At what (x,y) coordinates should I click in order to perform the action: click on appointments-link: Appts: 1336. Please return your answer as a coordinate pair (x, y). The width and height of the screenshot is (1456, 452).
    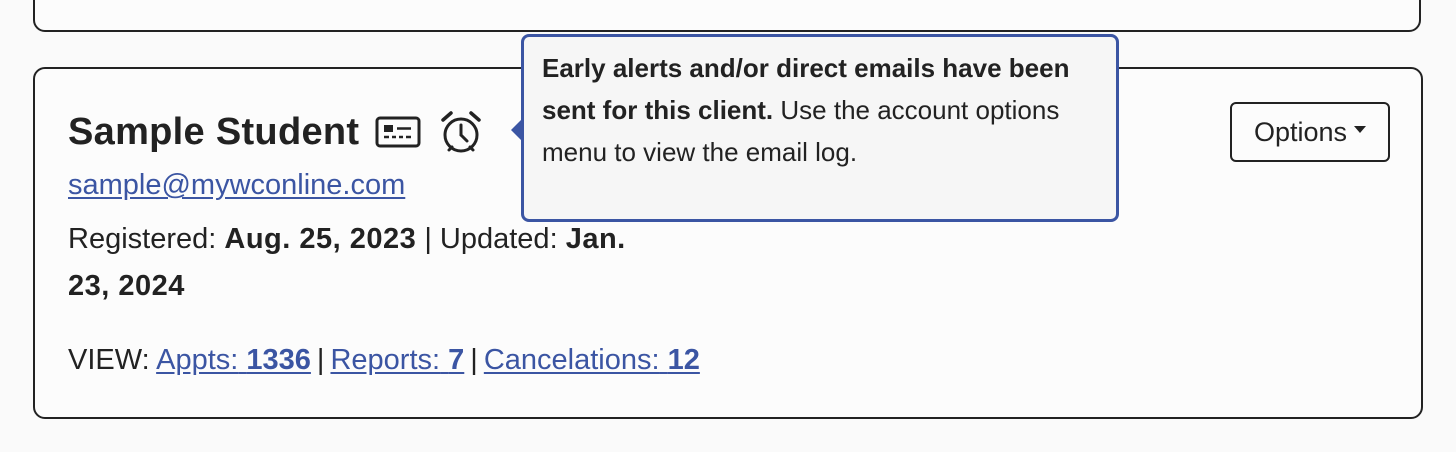
    Looking at the image, I should click on (233, 360).